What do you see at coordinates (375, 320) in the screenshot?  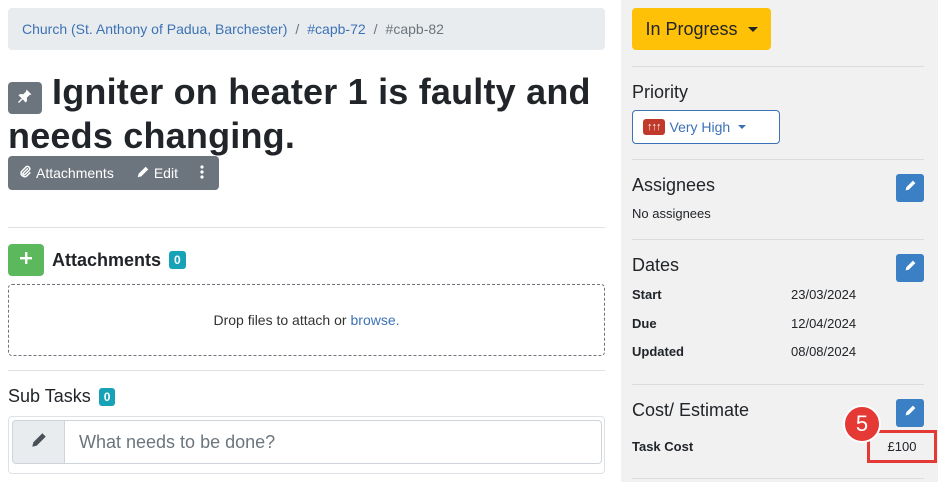 I see `browse-link: browse.` at bounding box center [375, 320].